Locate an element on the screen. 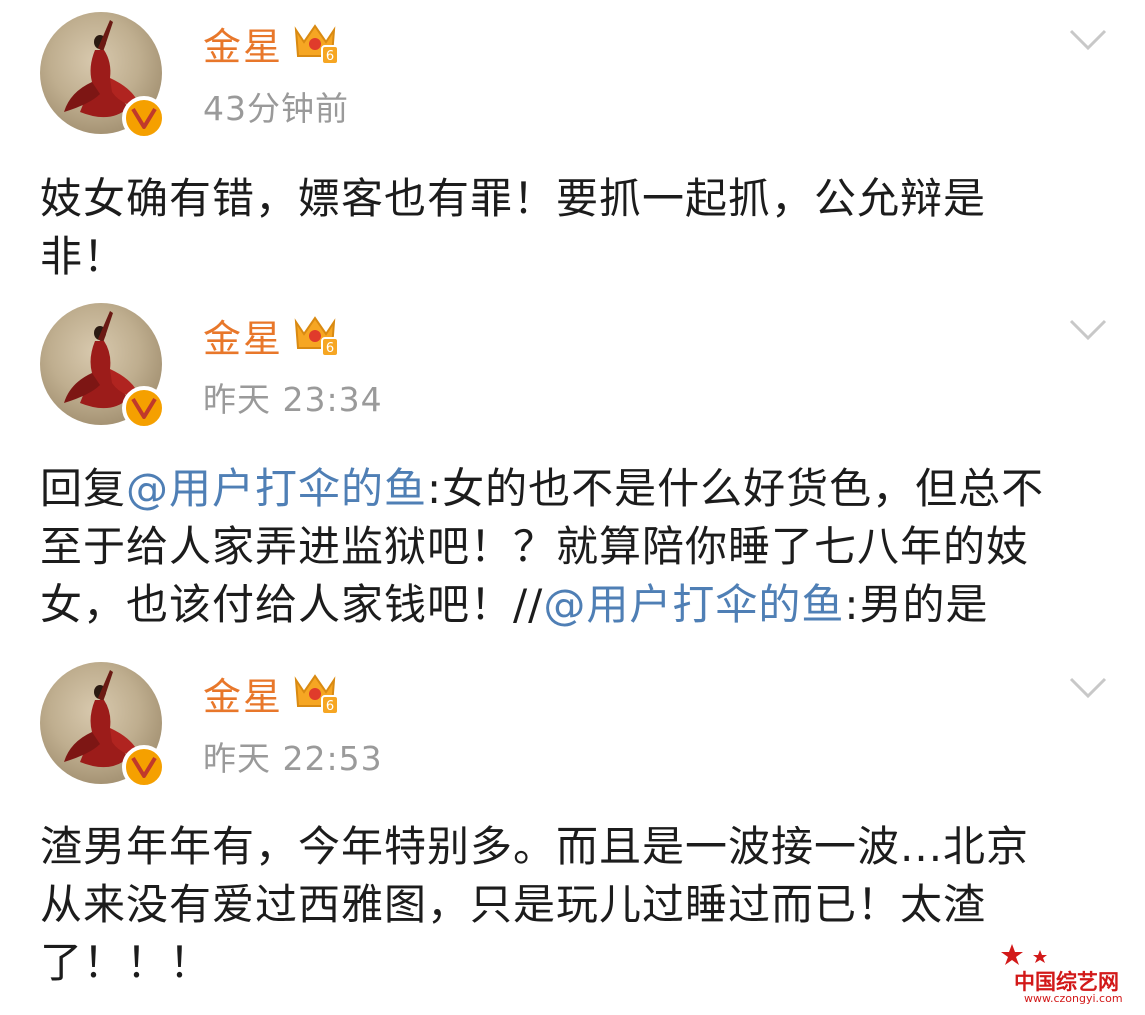 This screenshot has width=1145, height=1015. text-line: 从来没有爱过西雅图，只是玩儿过睡过而已！太渣 is located at coordinates (513, 904).